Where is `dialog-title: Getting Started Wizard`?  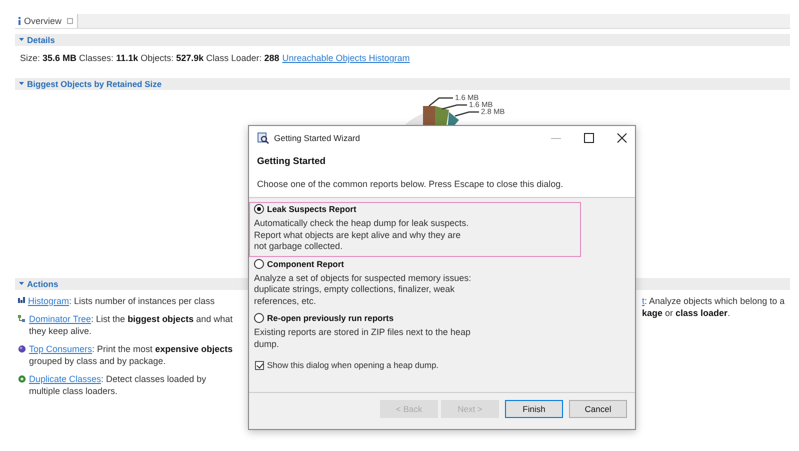
dialog-title: Getting Started Wizard is located at coordinates (317, 138).